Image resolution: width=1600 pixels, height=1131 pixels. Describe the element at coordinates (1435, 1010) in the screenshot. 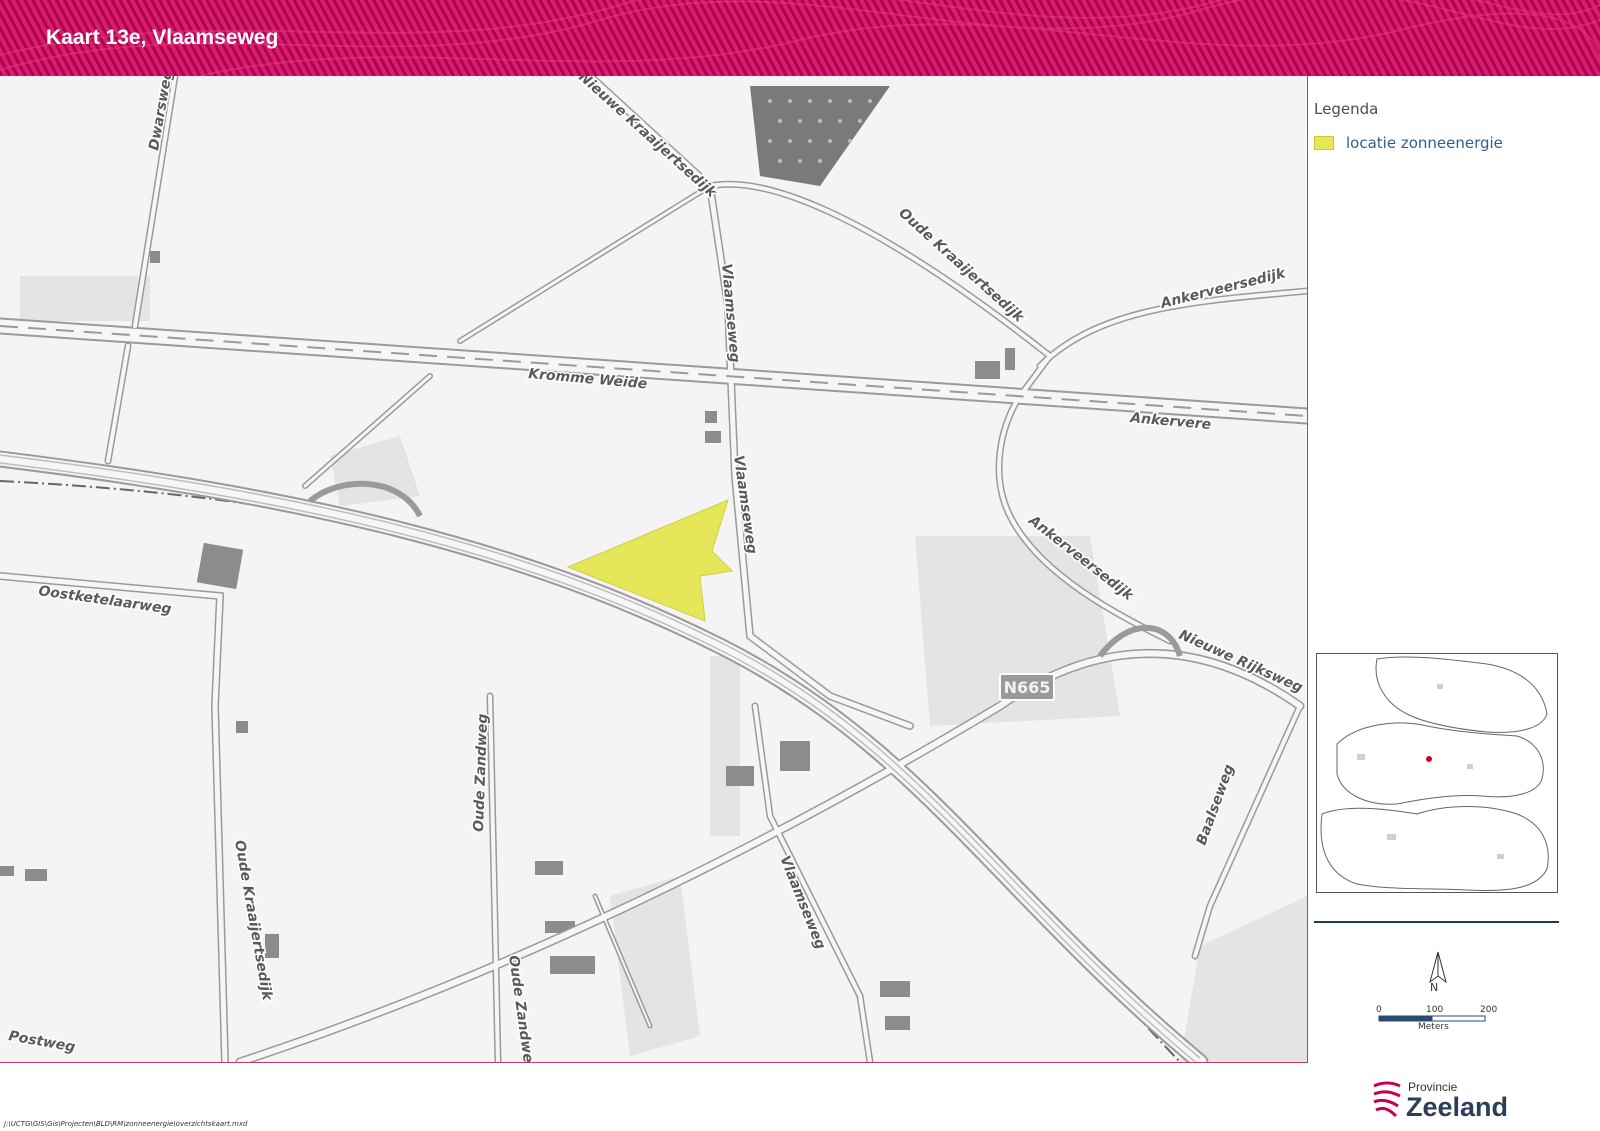

I see `scale-tick-100: 100` at that location.